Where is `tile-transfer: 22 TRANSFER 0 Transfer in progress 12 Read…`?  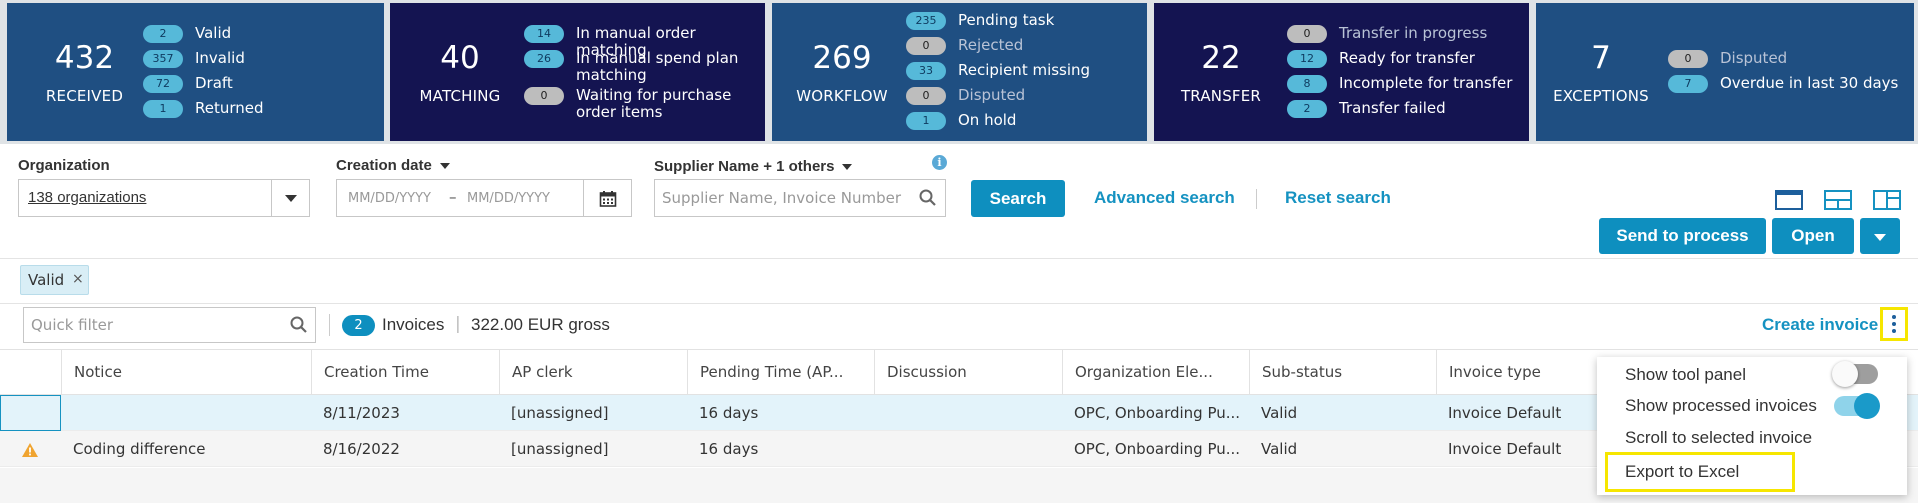
tile-transfer: 22 TRANSFER 0 Transfer in progress 12 Read… is located at coordinates (1341, 72).